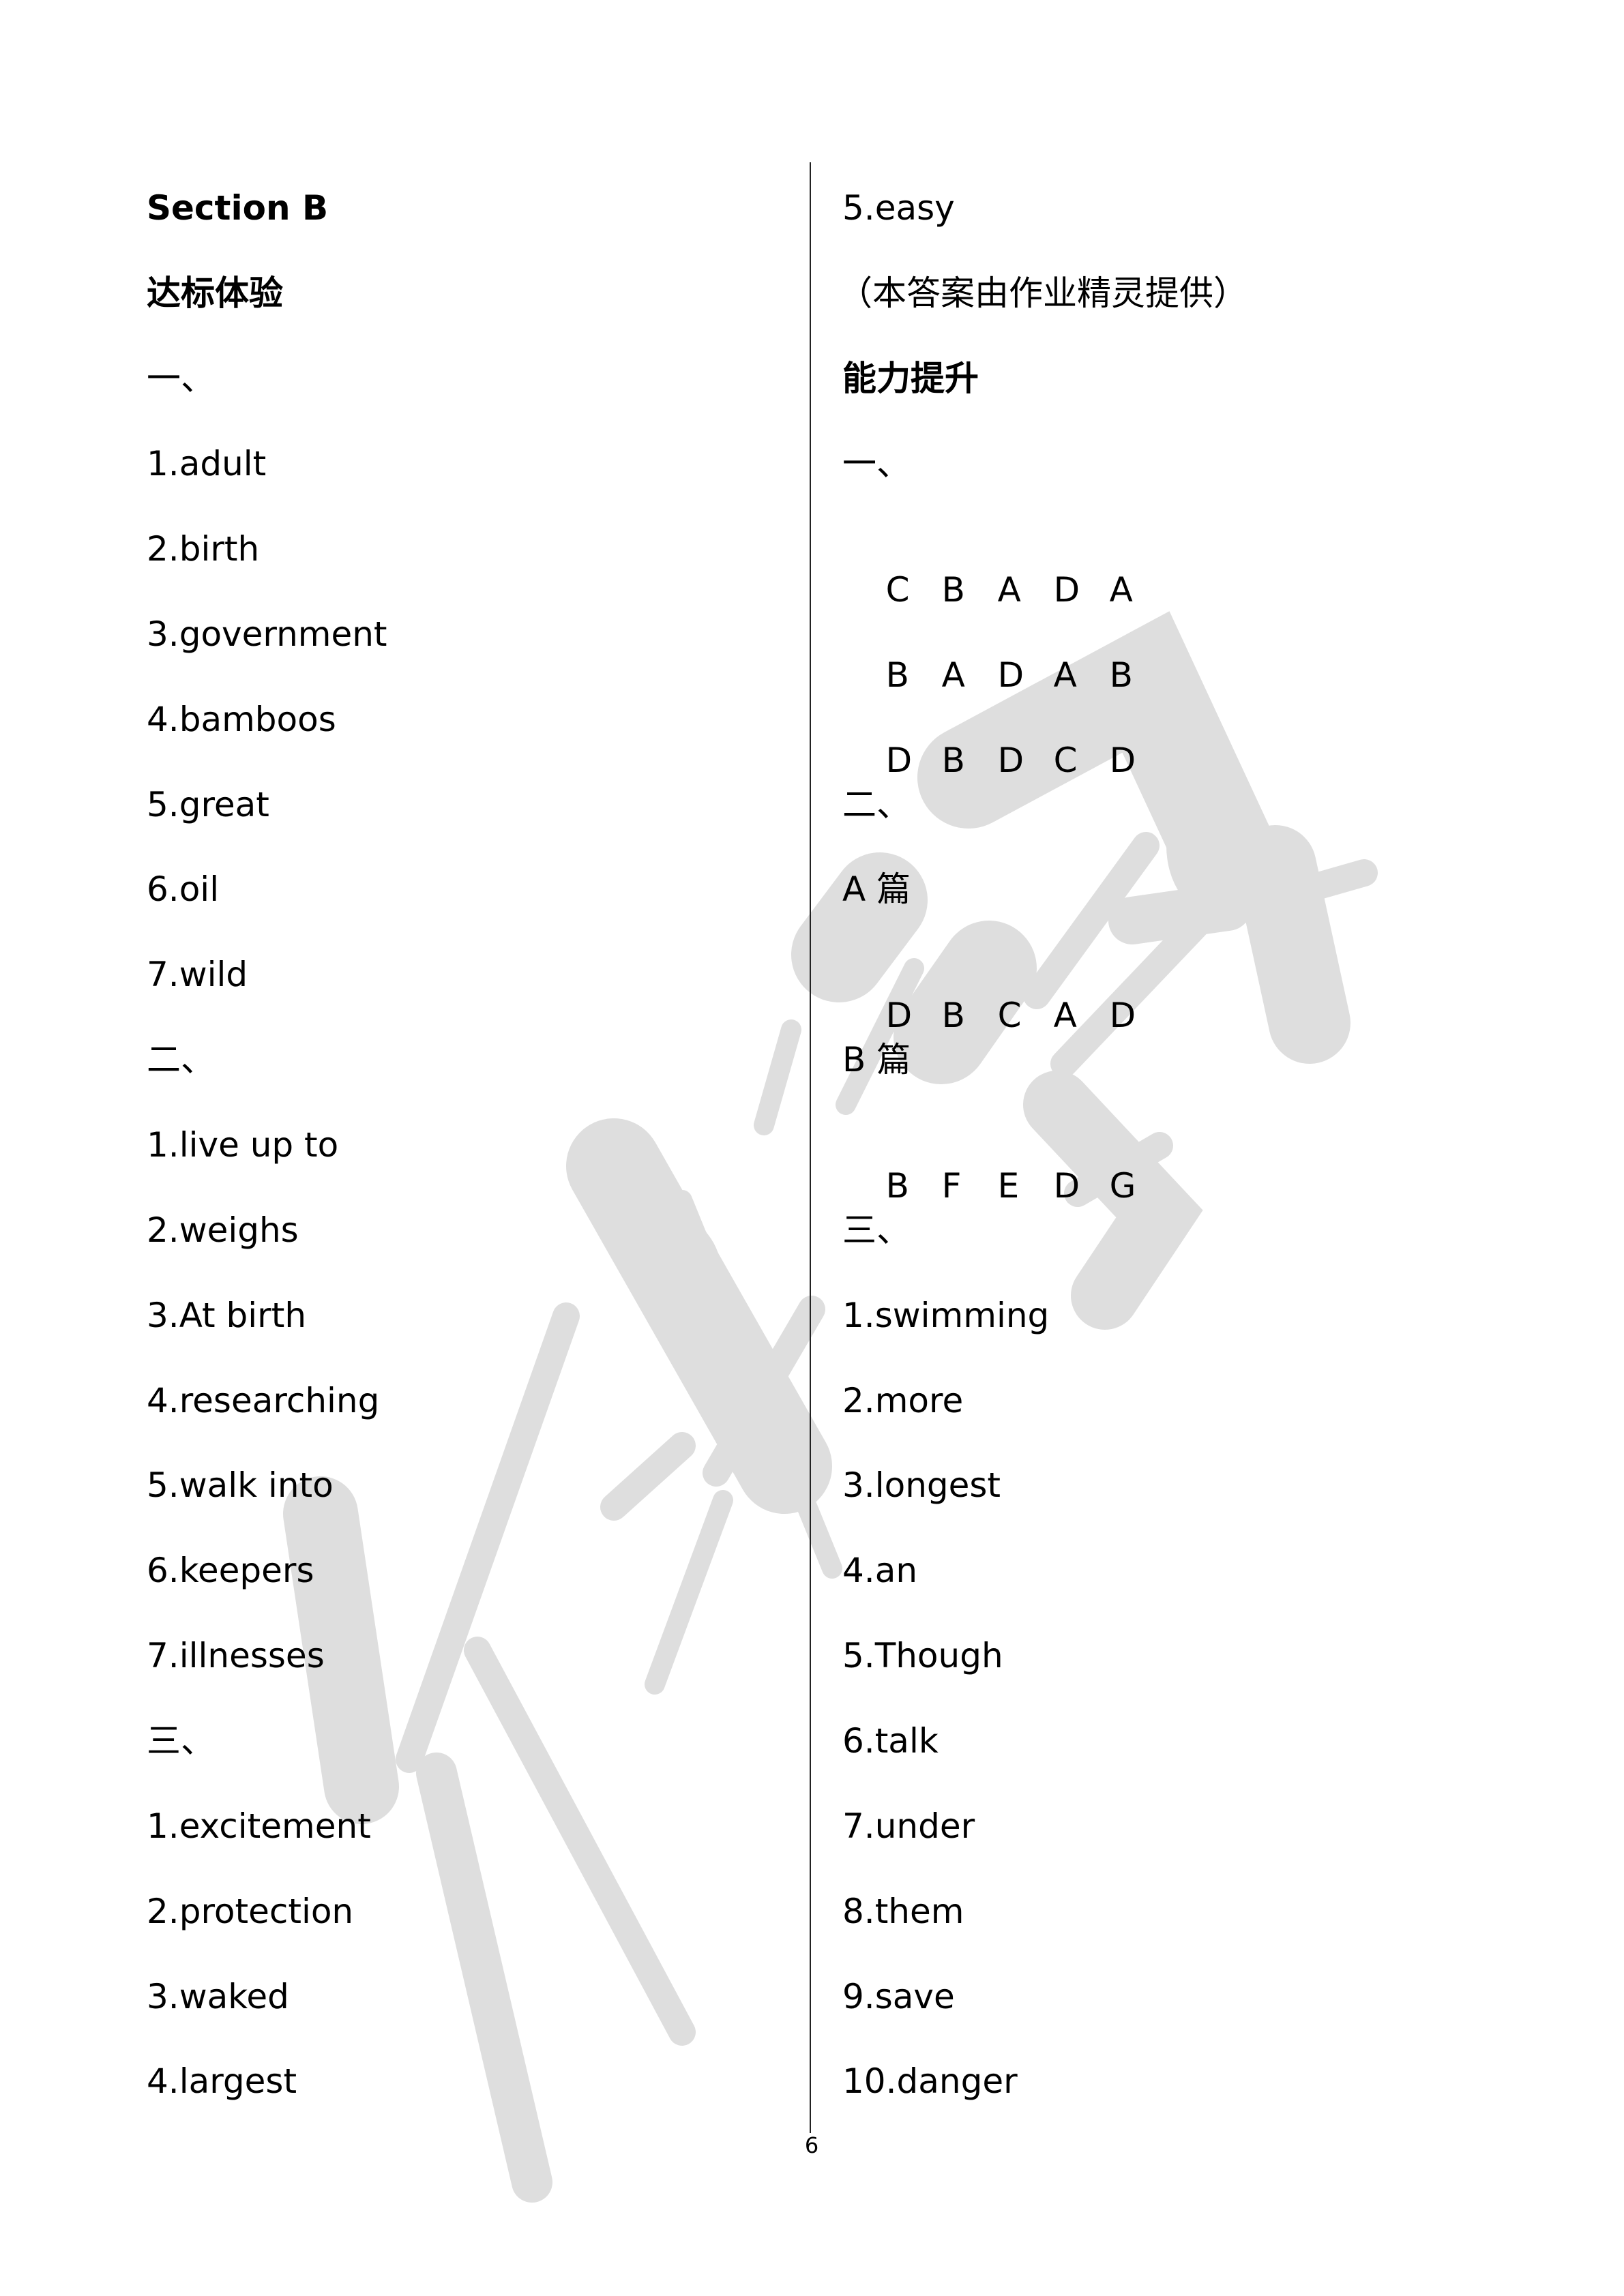 Image resolution: width=1624 pixels, height=2296 pixels. Describe the element at coordinates (898, 1997) in the screenshot. I see `answer-item: 9.save` at that location.